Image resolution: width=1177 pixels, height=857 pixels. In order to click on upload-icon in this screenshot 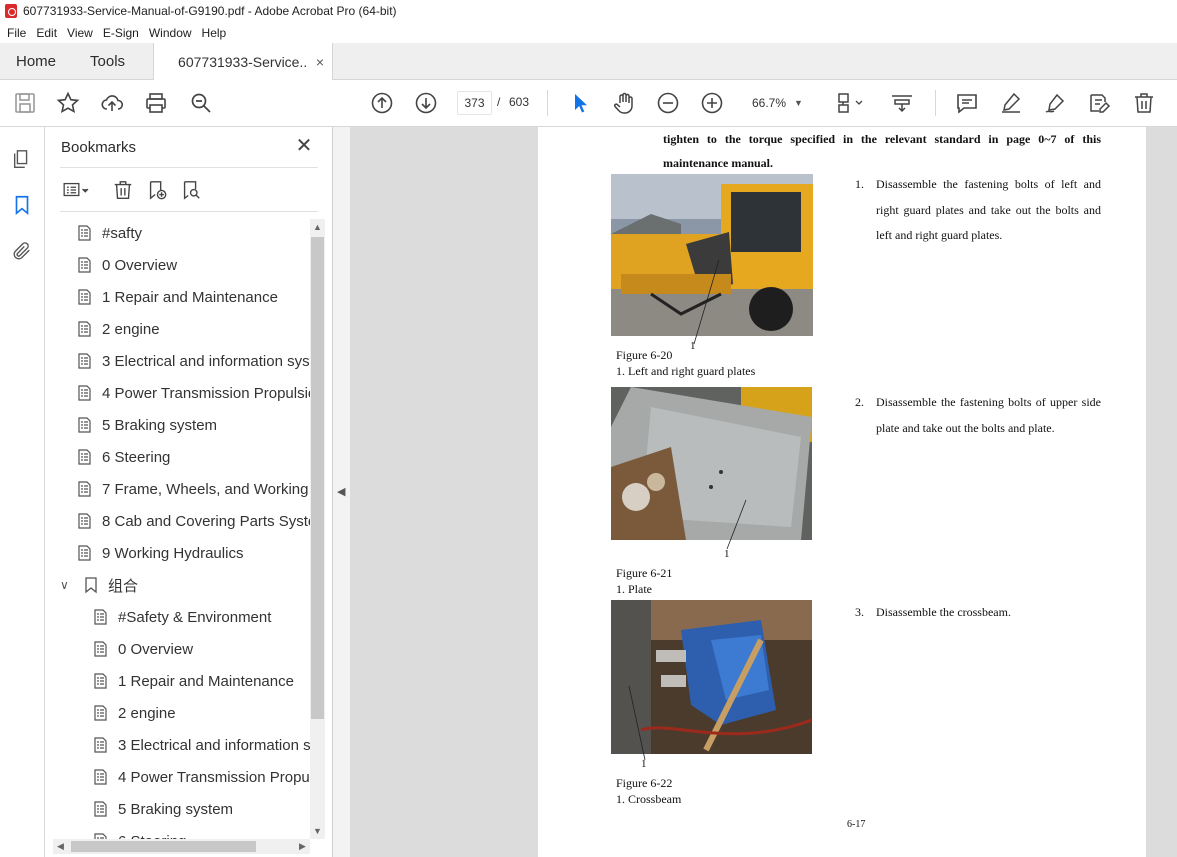, I will do `click(112, 103)`.